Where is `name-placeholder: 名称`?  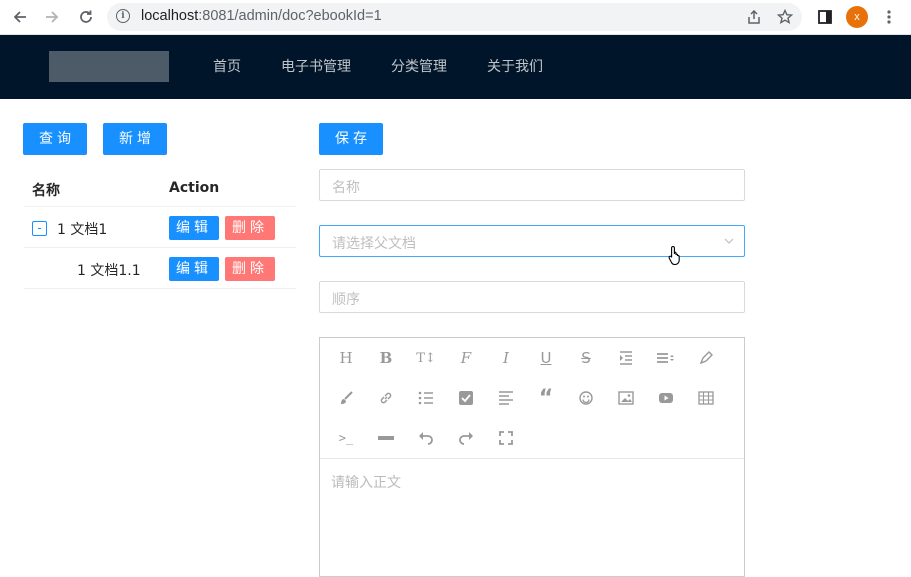 name-placeholder: 名称 is located at coordinates (346, 188).